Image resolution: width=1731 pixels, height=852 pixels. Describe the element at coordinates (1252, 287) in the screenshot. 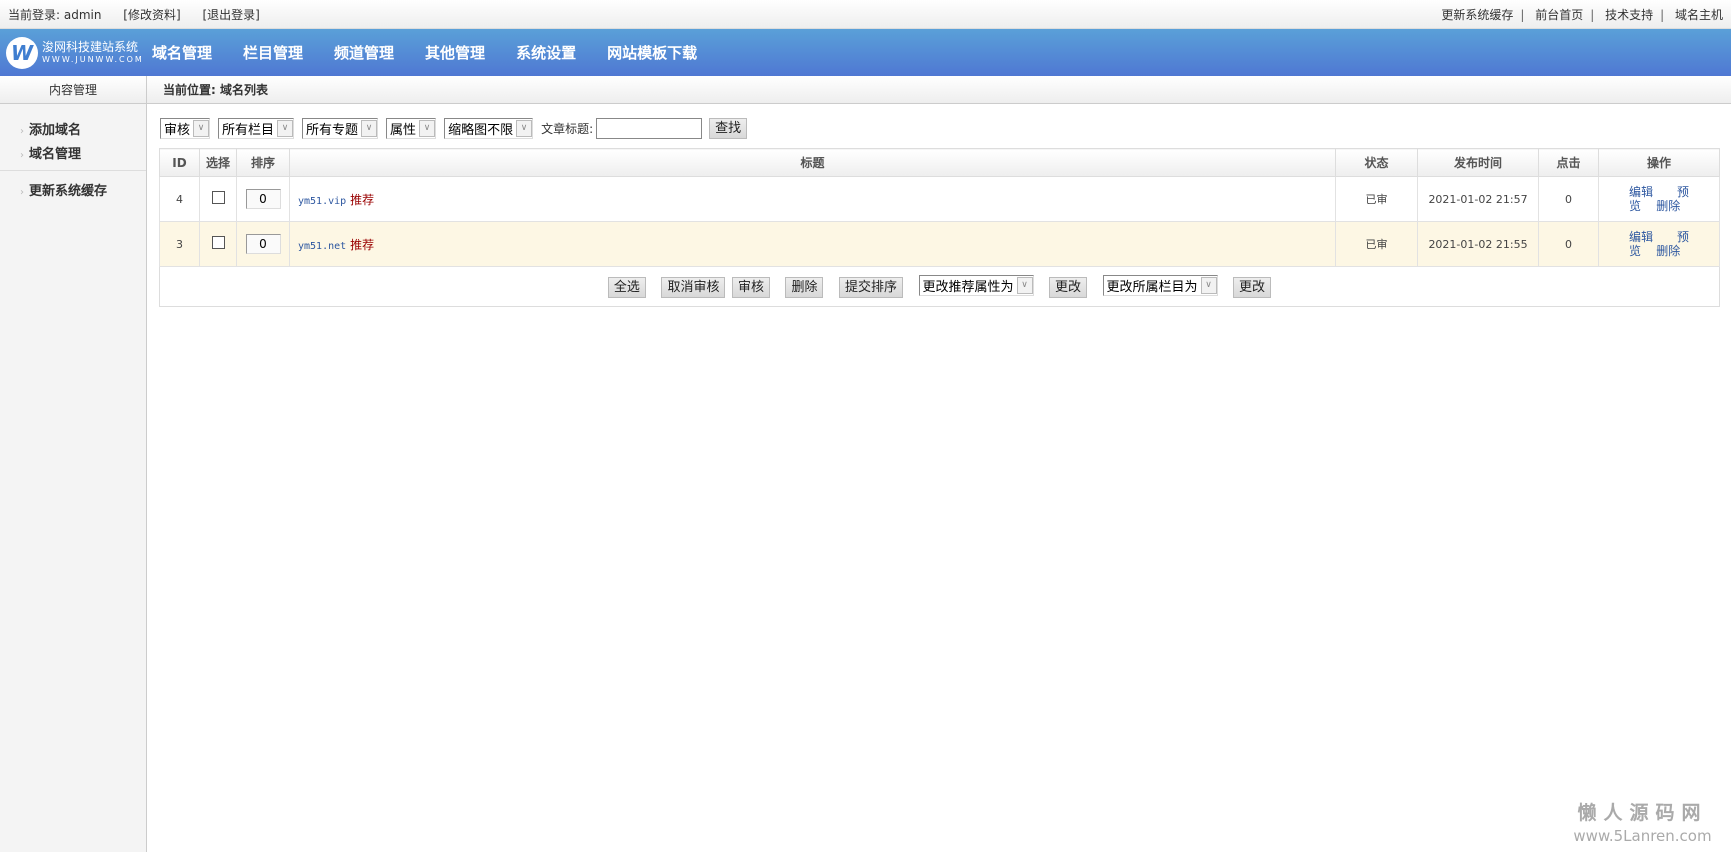

I see `change-category-button: 更改` at that location.